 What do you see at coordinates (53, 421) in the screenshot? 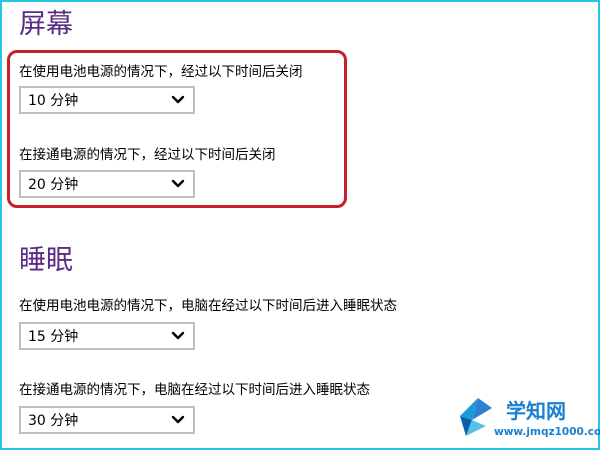
I see `sleep-plugged-value: 30 分钟` at bounding box center [53, 421].